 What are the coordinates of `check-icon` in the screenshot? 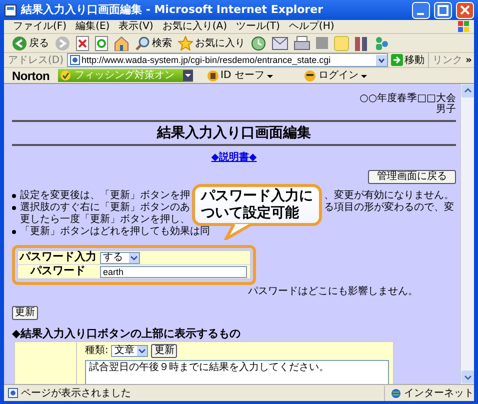 It's located at (65, 75).